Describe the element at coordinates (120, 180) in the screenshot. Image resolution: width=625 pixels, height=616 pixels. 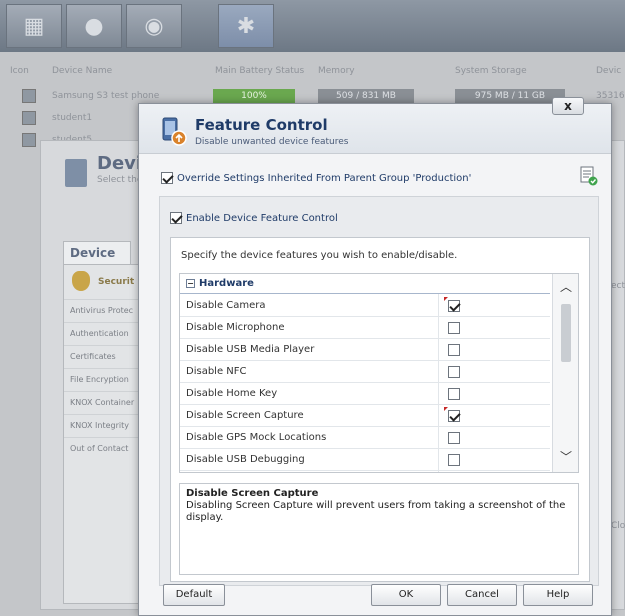
I see `panel-subtitle: Select the` at that location.